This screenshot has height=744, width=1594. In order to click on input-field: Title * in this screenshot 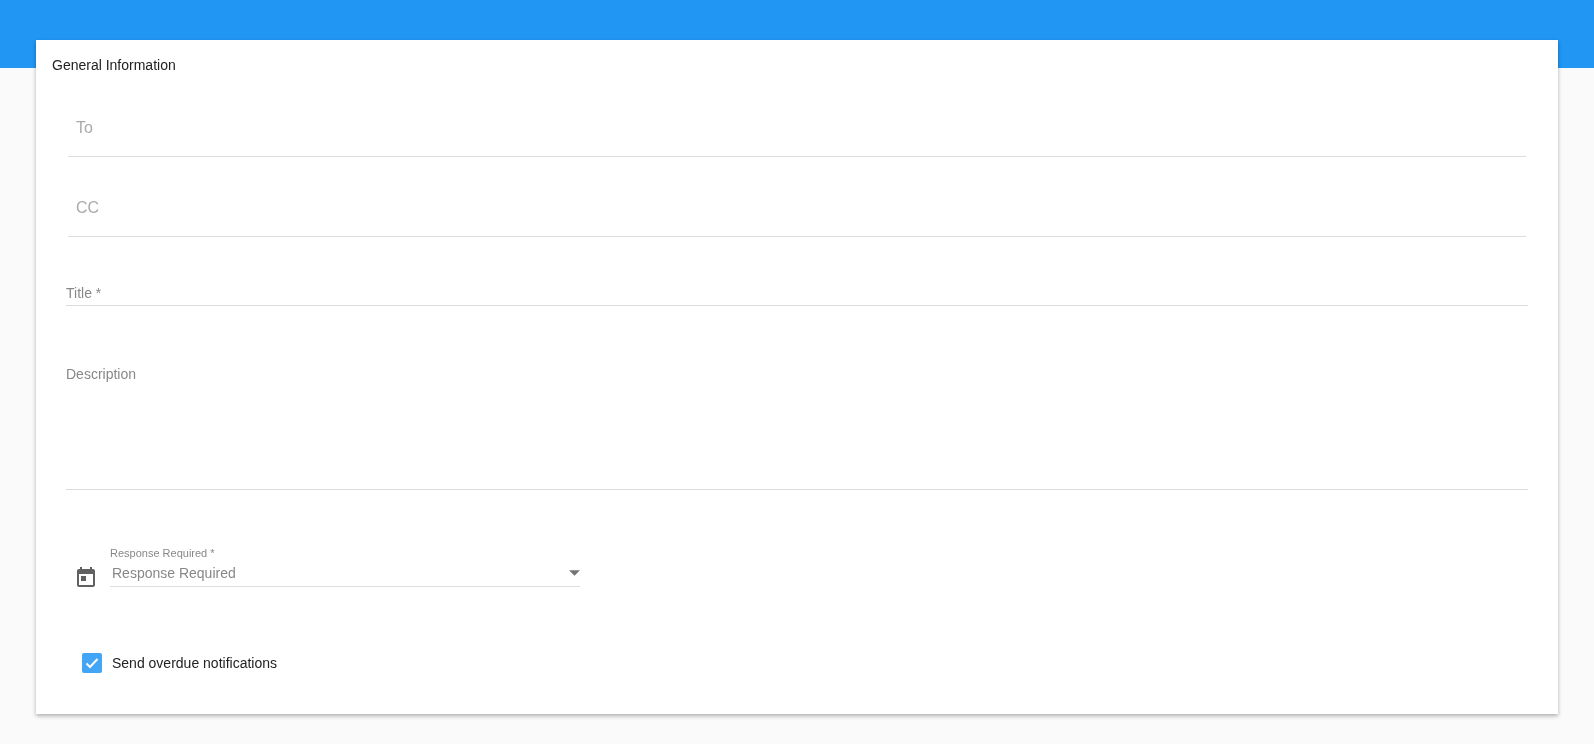, I will do `click(797, 295)`.